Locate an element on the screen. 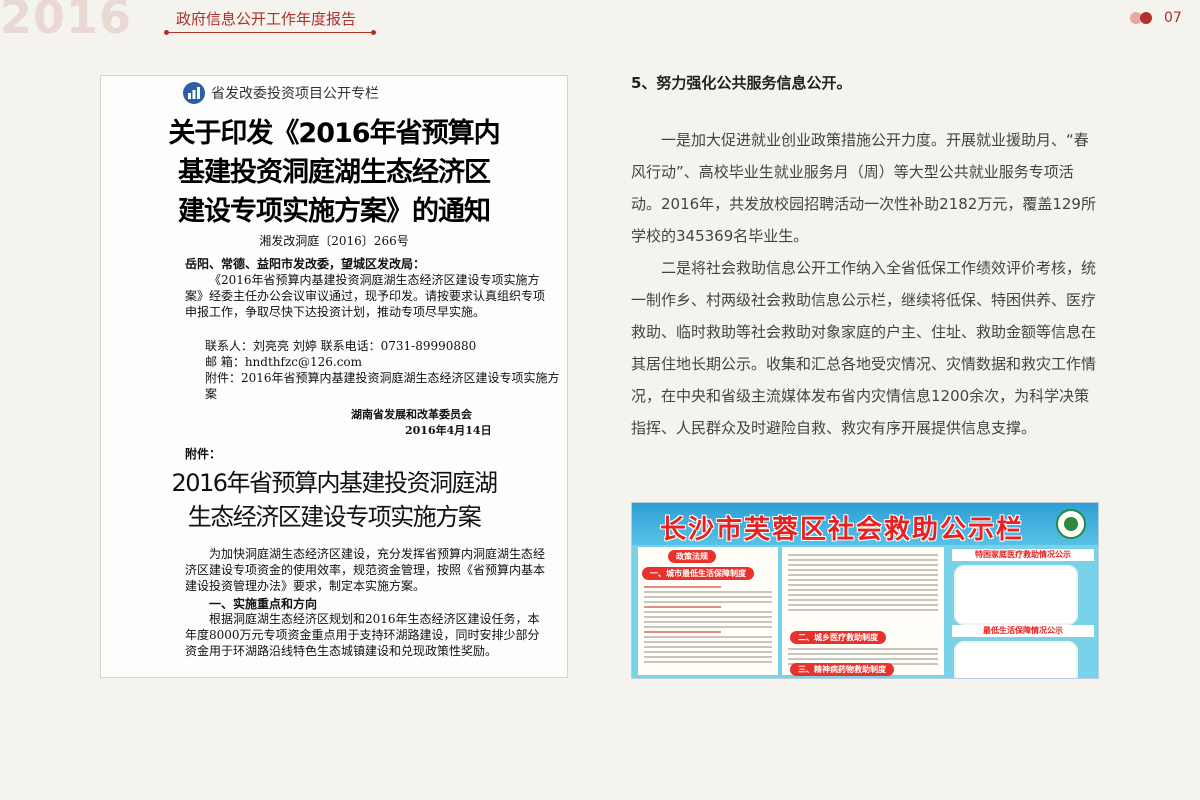  document-attachment-note: 附件：2016年省预算内基建投资洞庭湖生态经济区建设专项实施方案 is located at coordinates (375, 386).